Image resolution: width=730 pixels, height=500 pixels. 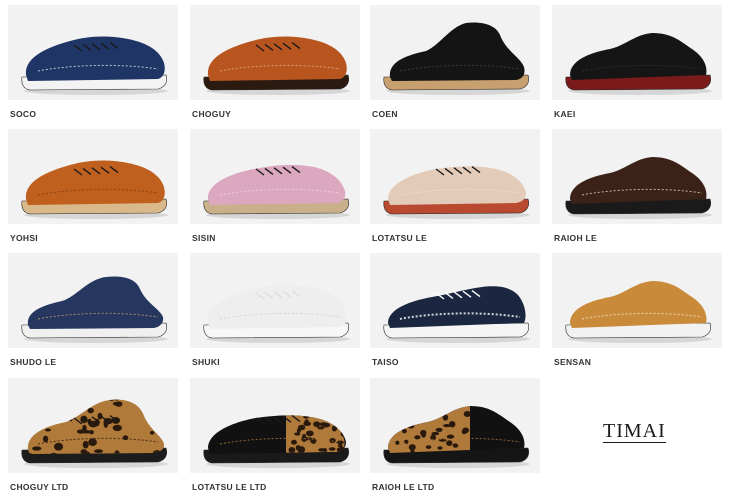 I want to click on product-image-lotatsu-le, so click(x=455, y=176).